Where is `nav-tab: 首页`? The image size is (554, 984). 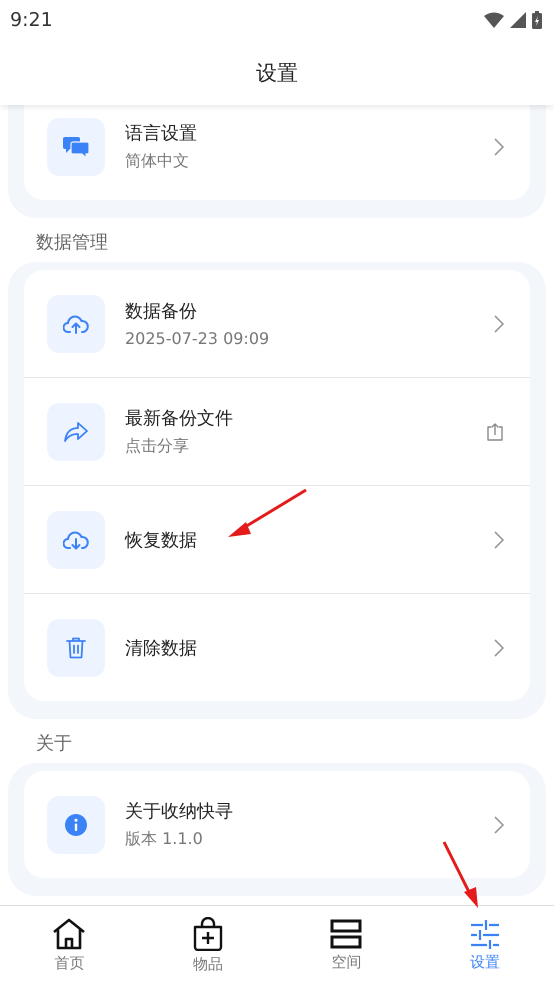 nav-tab: 首页 is located at coordinates (69, 945).